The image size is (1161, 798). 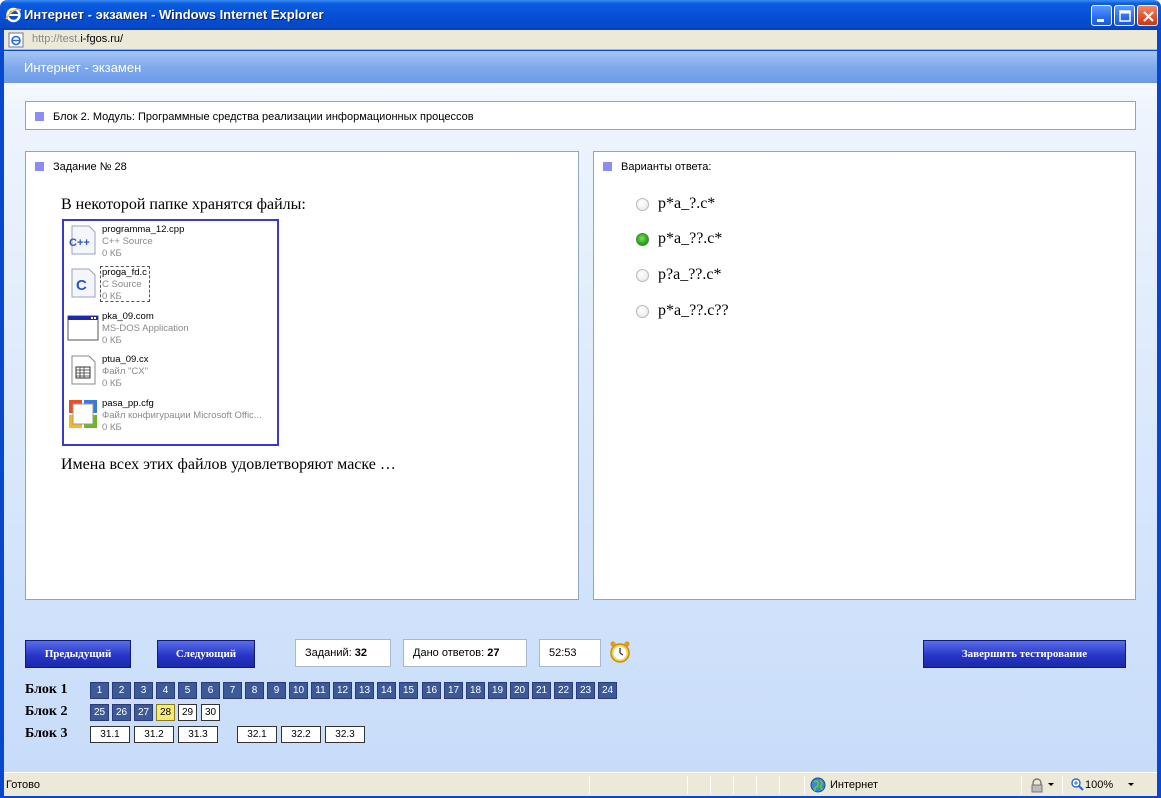 What do you see at coordinates (563, 690) in the screenshot?
I see `question-cell: 22` at bounding box center [563, 690].